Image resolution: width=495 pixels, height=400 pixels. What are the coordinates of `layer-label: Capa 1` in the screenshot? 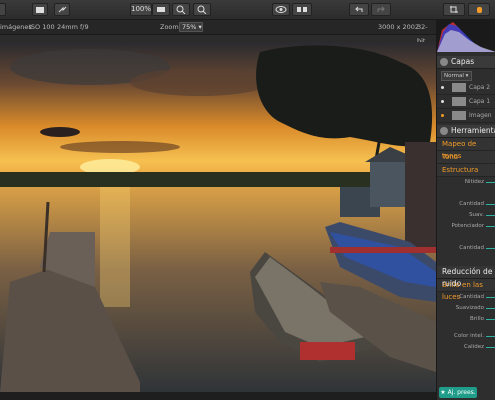 It's located at (480, 101).